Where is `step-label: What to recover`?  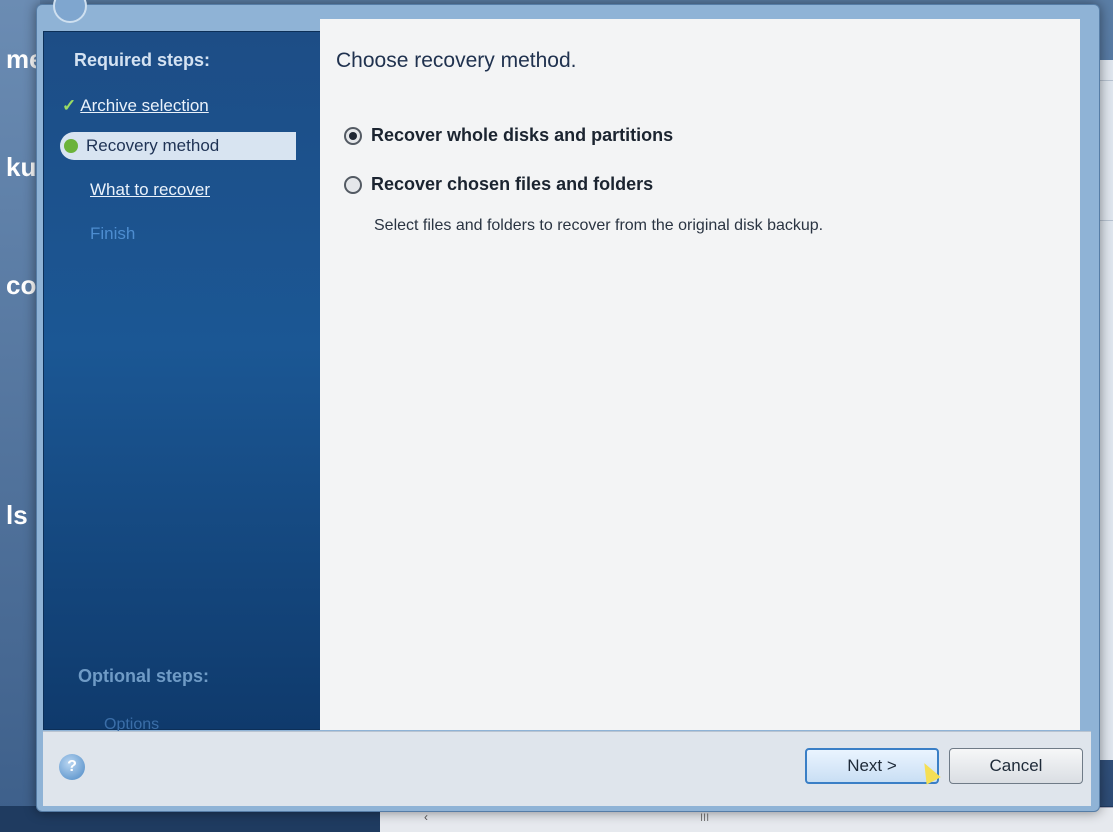 step-label: What to recover is located at coordinates (150, 189).